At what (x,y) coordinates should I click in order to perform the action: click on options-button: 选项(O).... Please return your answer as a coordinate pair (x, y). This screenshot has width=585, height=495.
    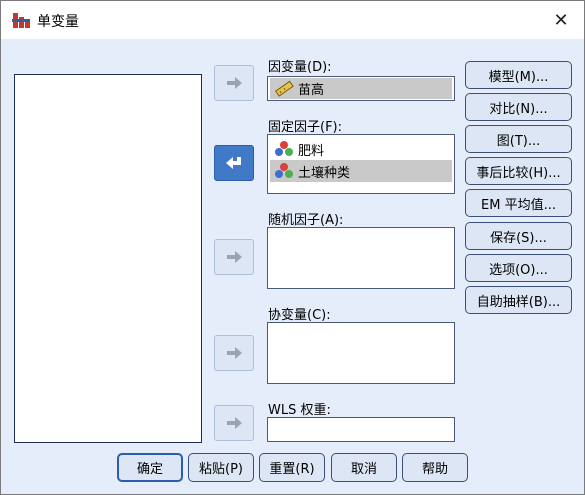
    Looking at the image, I should click on (518, 268).